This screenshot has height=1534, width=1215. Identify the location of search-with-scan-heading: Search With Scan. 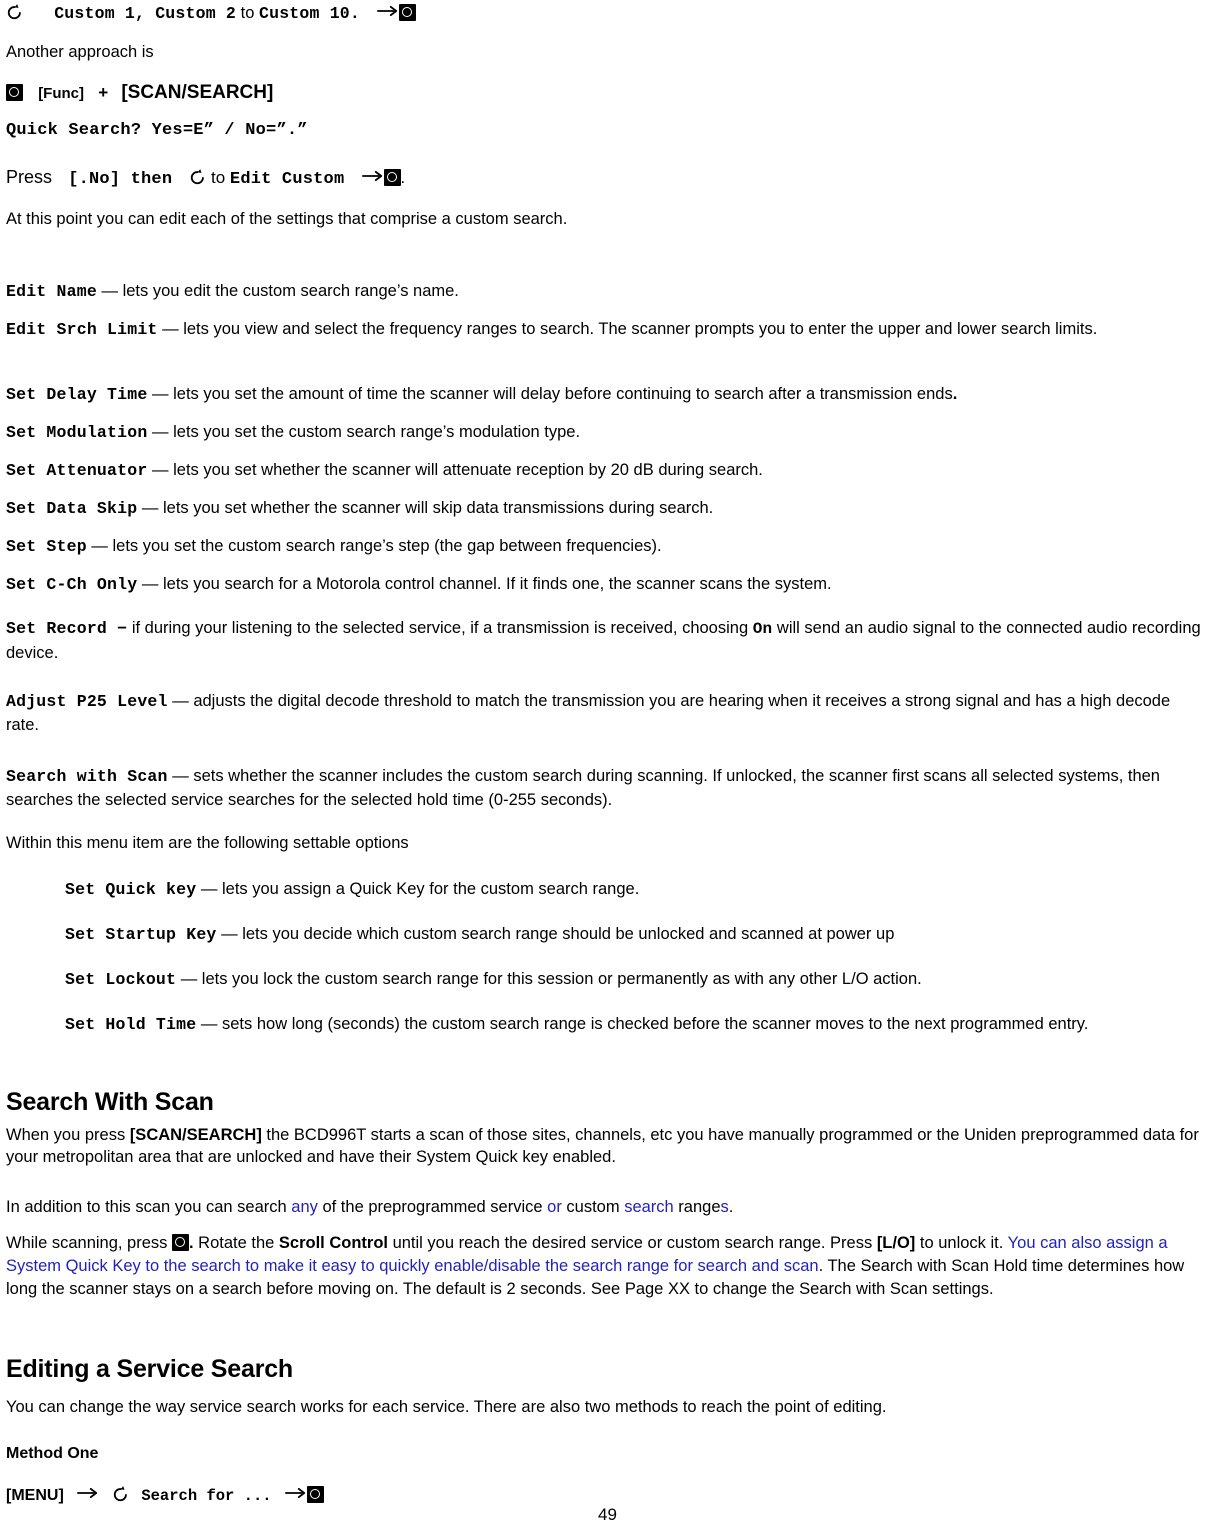
(110, 1102).